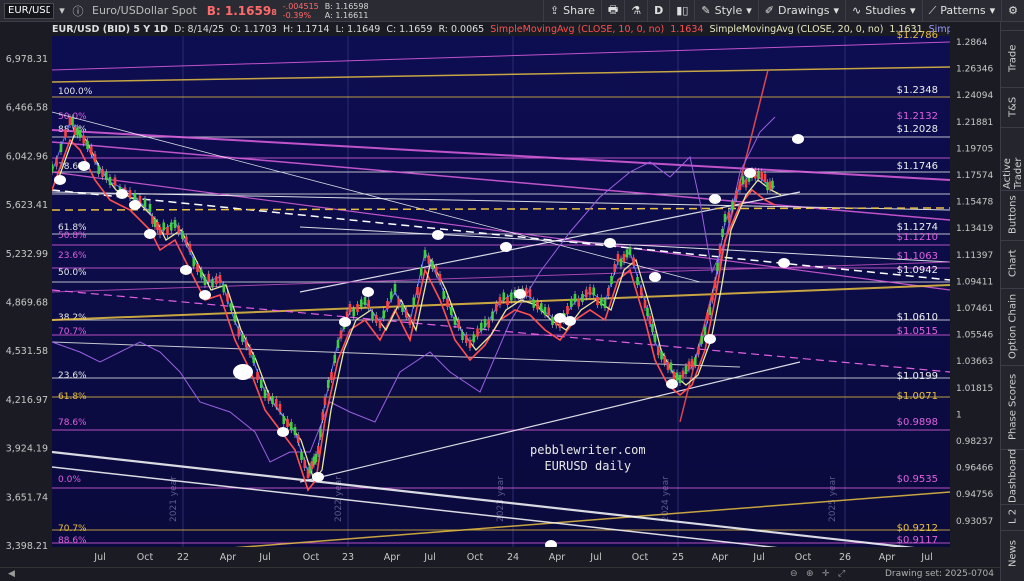  Describe the element at coordinates (78, 11) in the screenshot. I see `info-icon: ⓘ` at that location.